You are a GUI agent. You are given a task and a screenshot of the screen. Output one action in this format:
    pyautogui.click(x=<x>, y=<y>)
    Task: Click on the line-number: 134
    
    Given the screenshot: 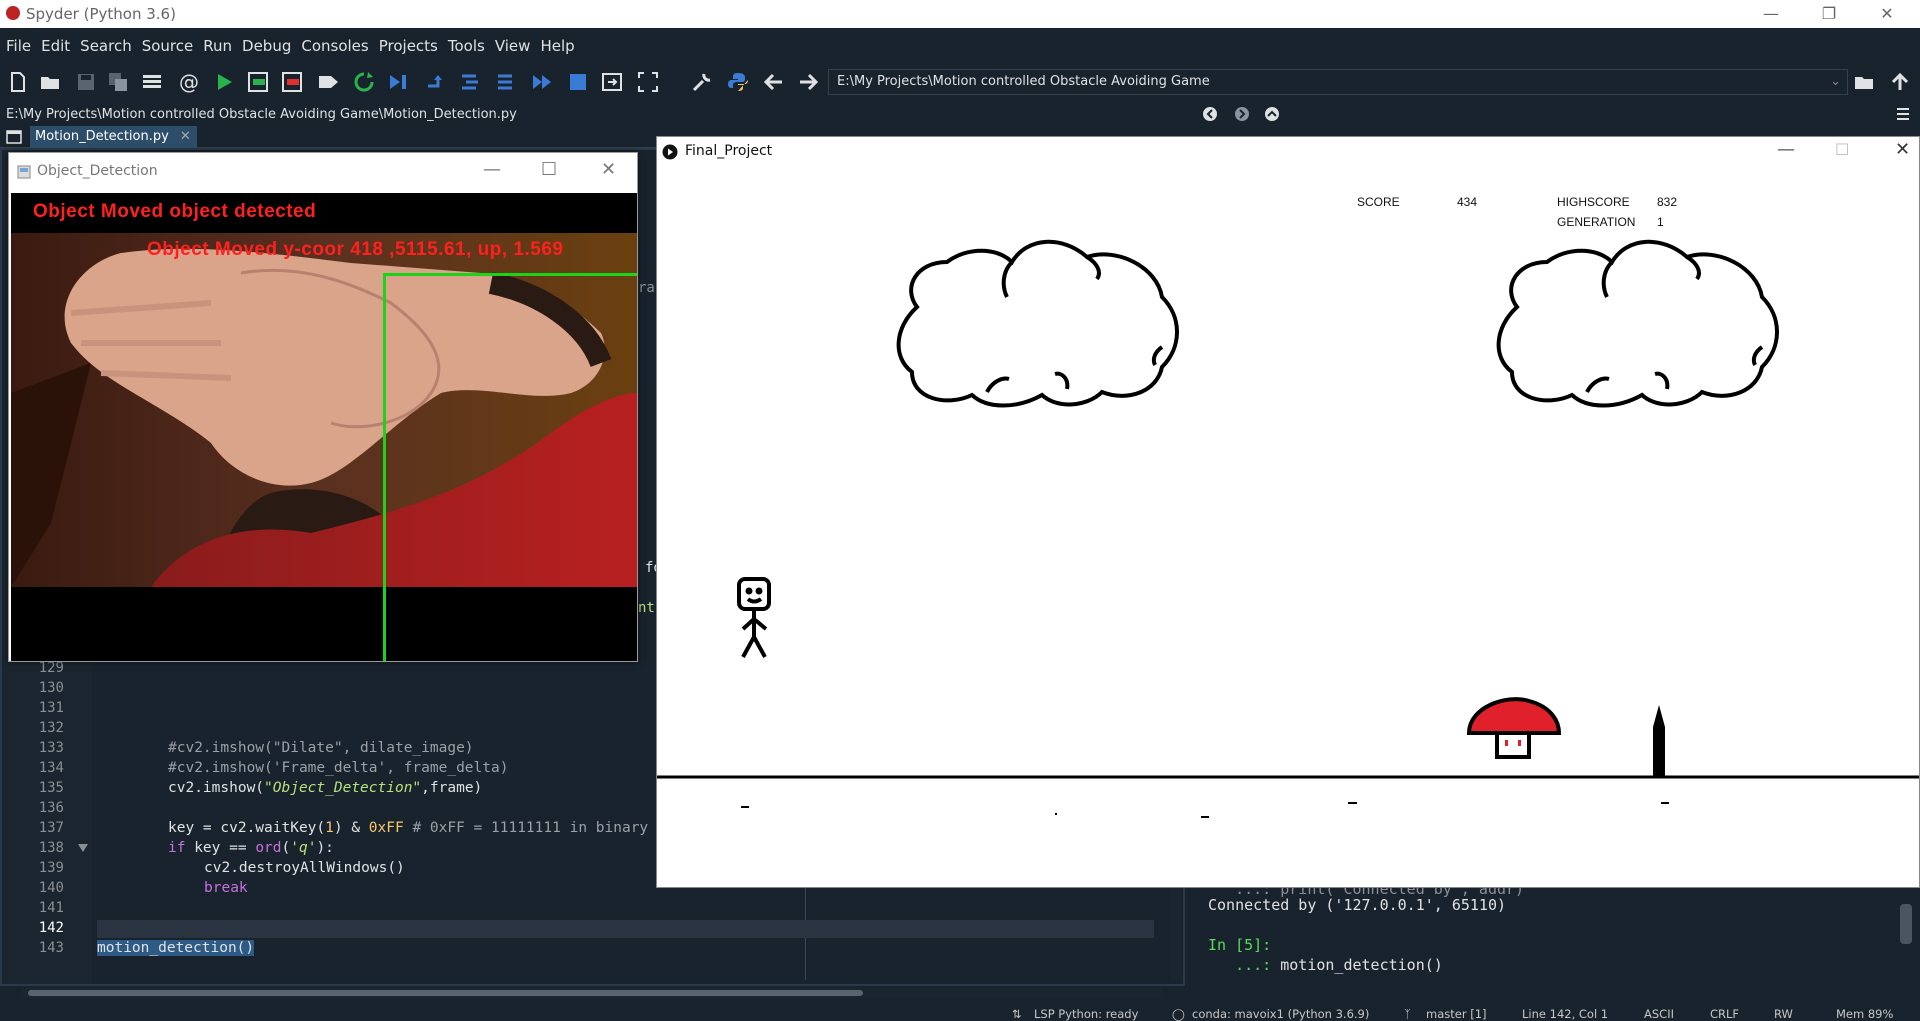 What is the action you would take?
    pyautogui.click(x=51, y=768)
    